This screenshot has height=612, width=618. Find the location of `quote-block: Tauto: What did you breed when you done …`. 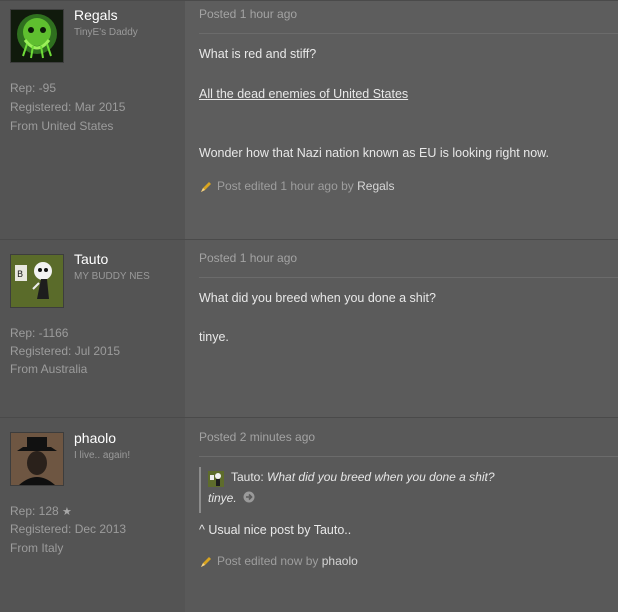

quote-block: Tauto: What did you breed when you done … is located at coordinates (355, 490).